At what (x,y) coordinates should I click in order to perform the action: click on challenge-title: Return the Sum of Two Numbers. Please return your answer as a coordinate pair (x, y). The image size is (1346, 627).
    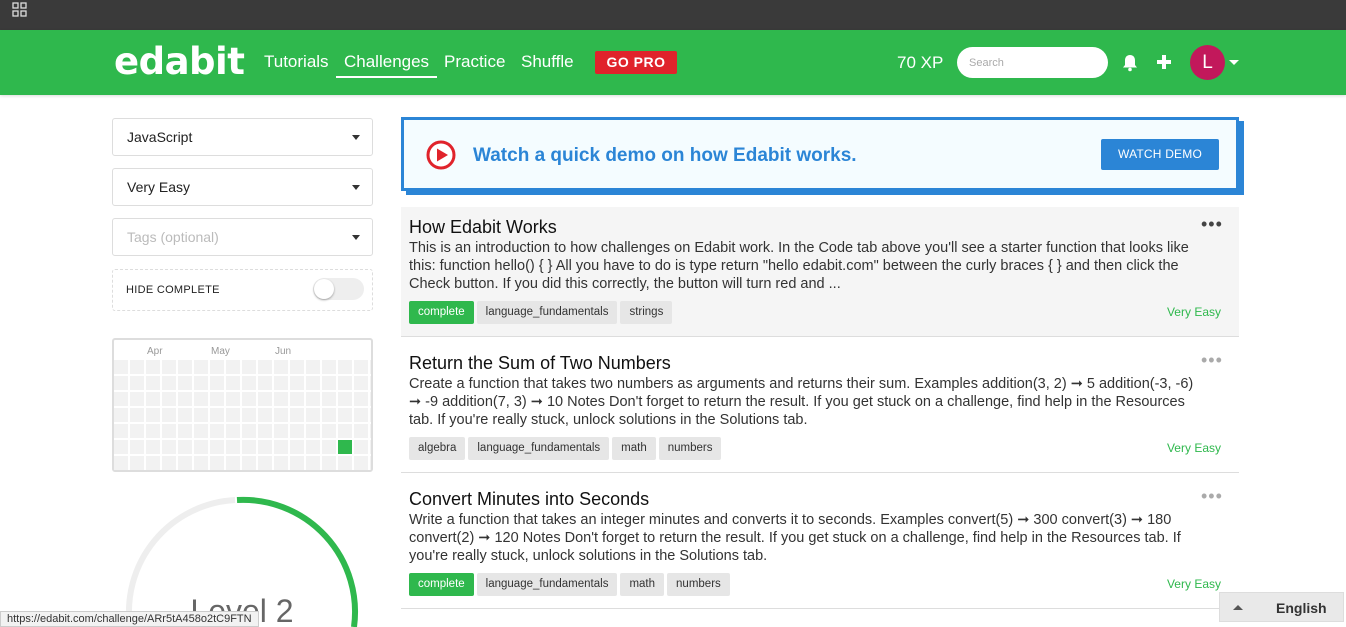
    Looking at the image, I should click on (540, 363).